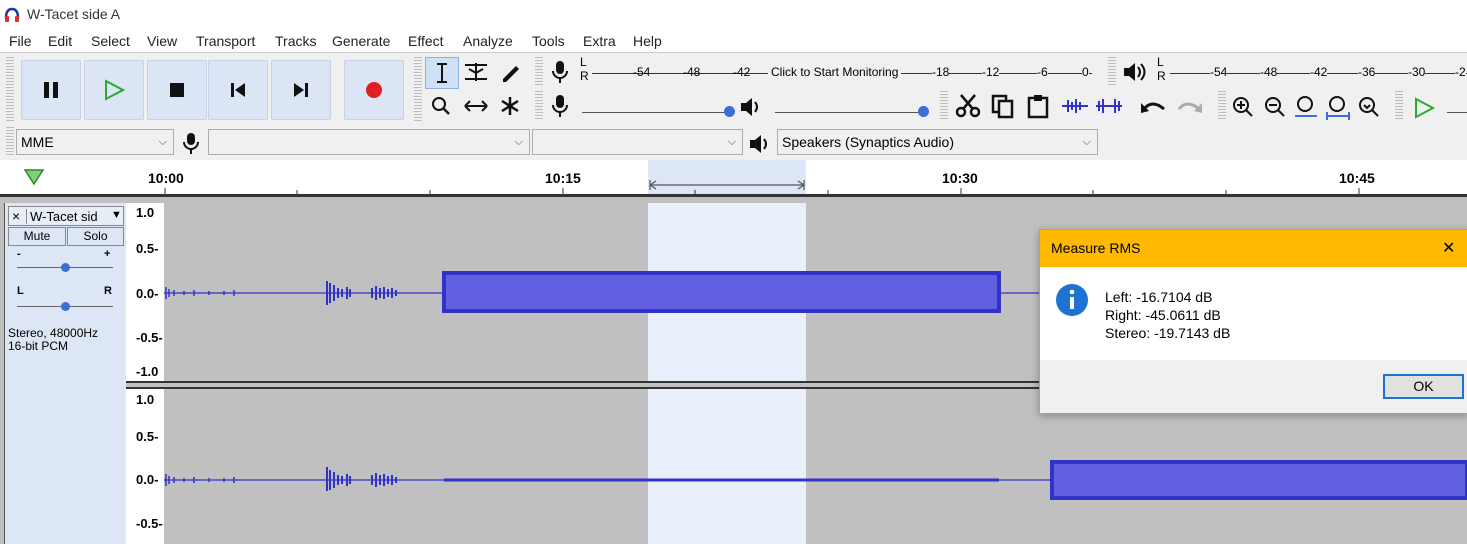  I want to click on record-button, so click(374, 90).